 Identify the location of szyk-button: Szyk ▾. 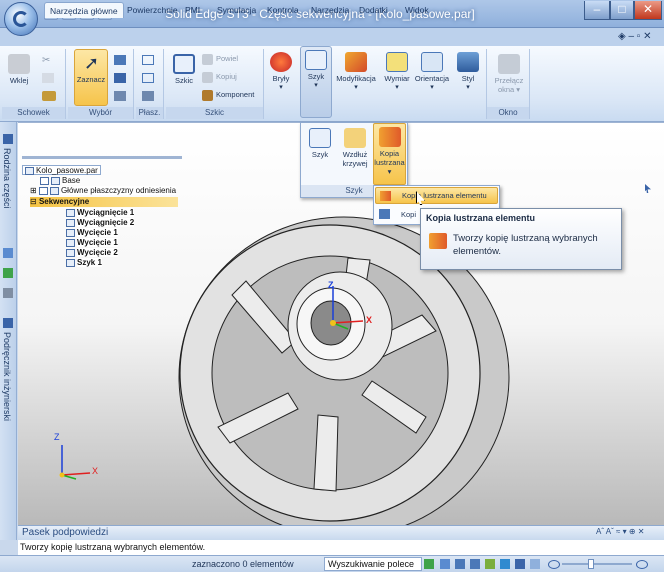
(316, 82).